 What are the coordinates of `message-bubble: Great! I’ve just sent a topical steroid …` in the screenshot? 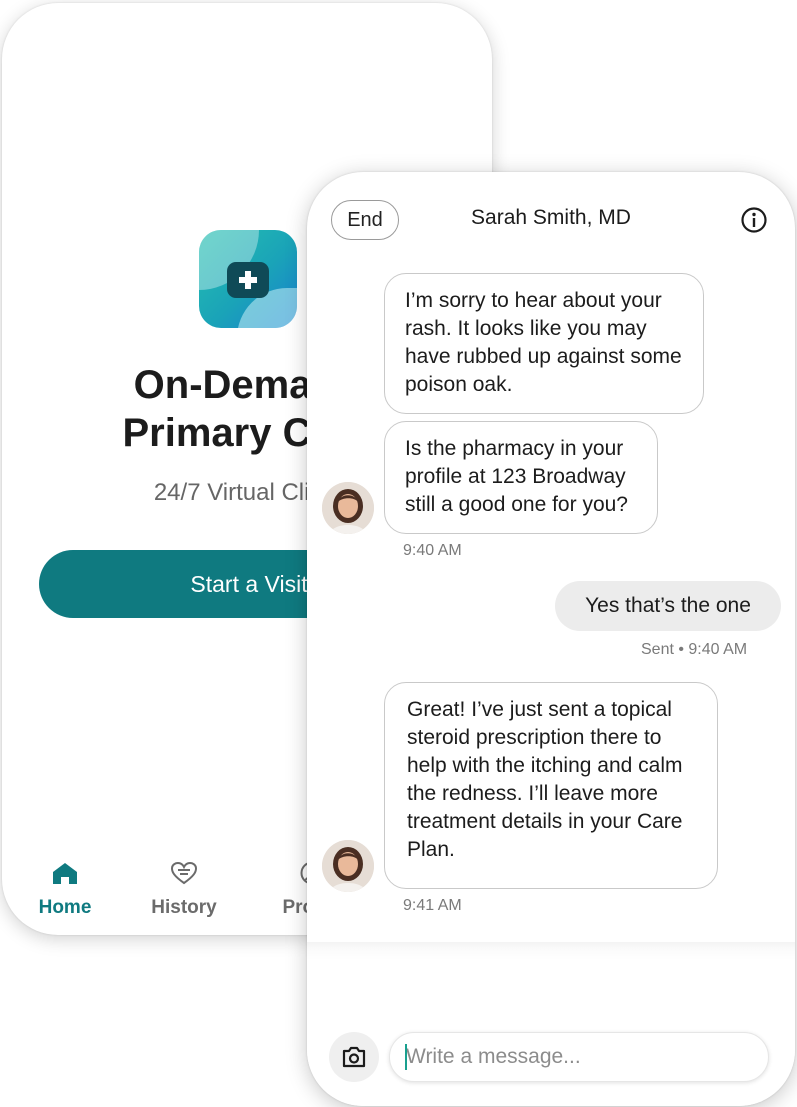 It's located at (551, 785).